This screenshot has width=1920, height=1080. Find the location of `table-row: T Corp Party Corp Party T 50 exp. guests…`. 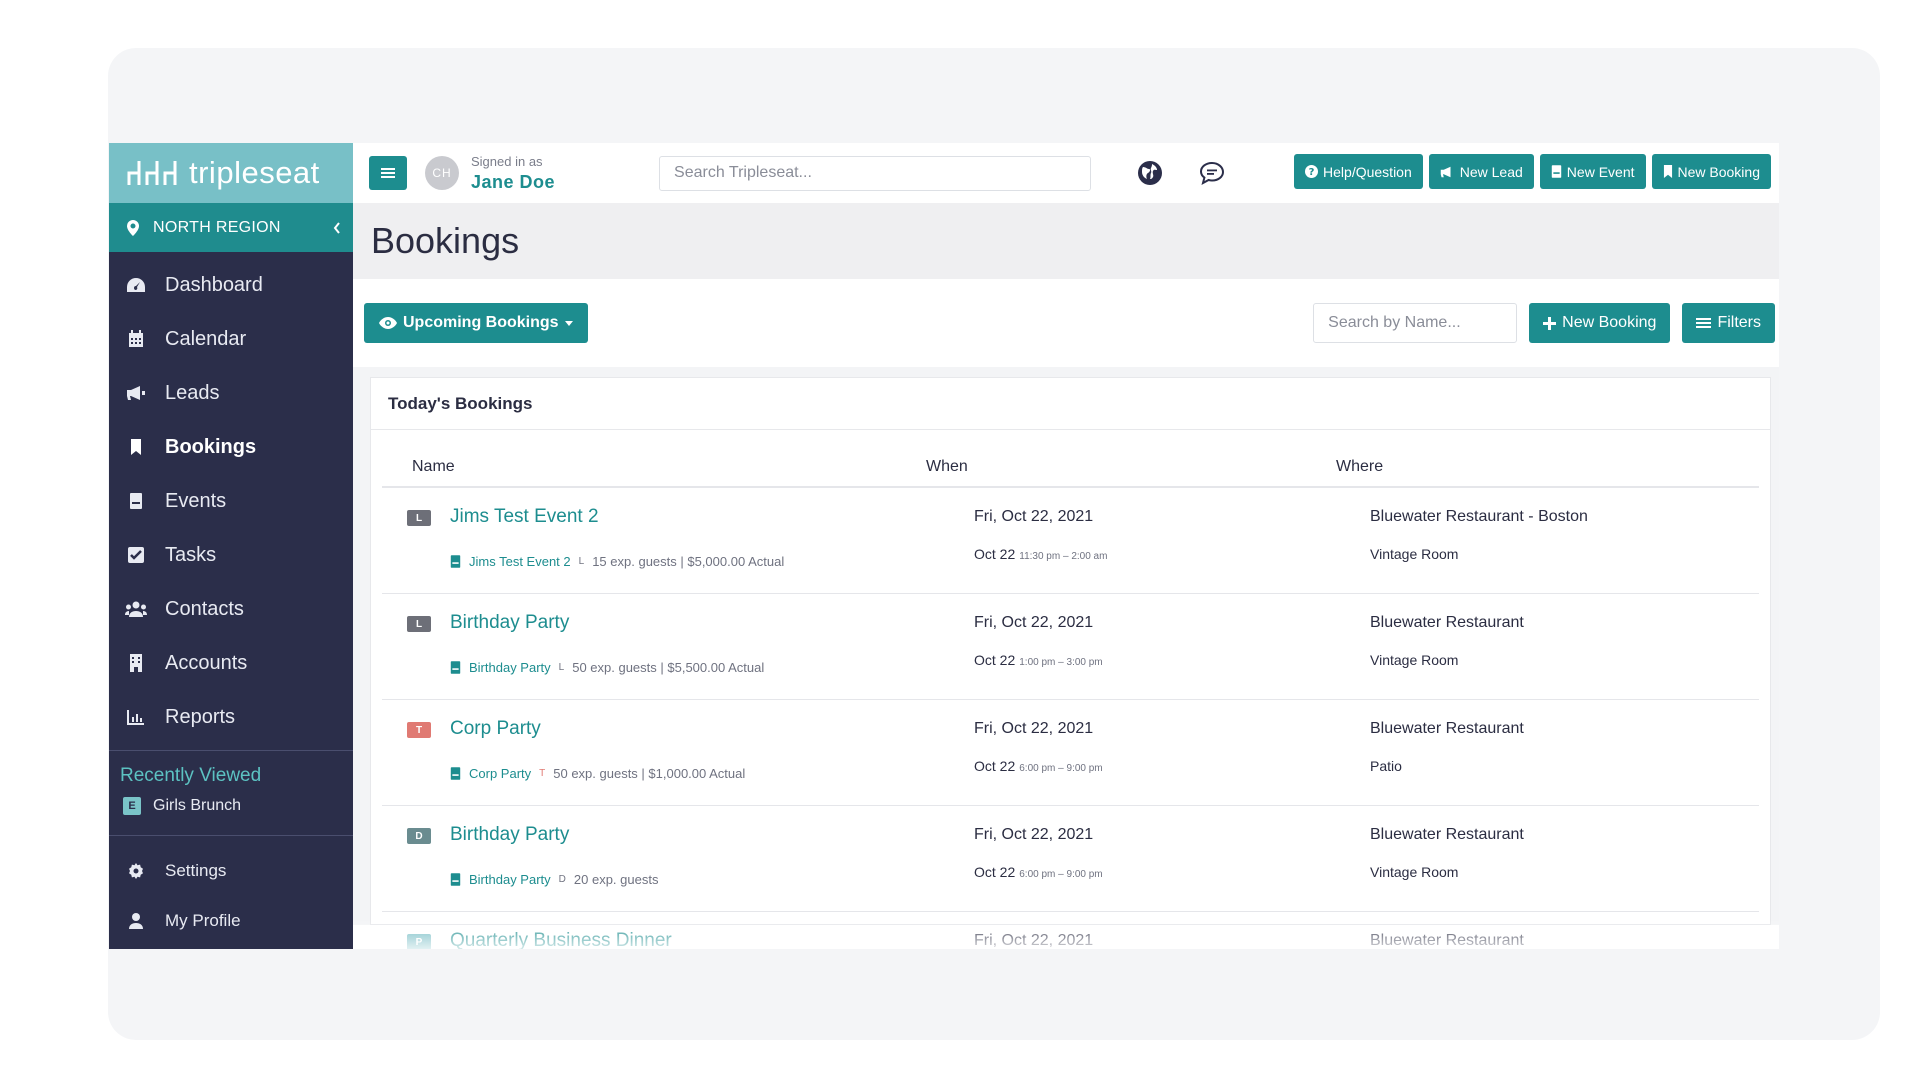

table-row: T Corp Party Corp Party T 50 exp. guests… is located at coordinates (1070, 753).